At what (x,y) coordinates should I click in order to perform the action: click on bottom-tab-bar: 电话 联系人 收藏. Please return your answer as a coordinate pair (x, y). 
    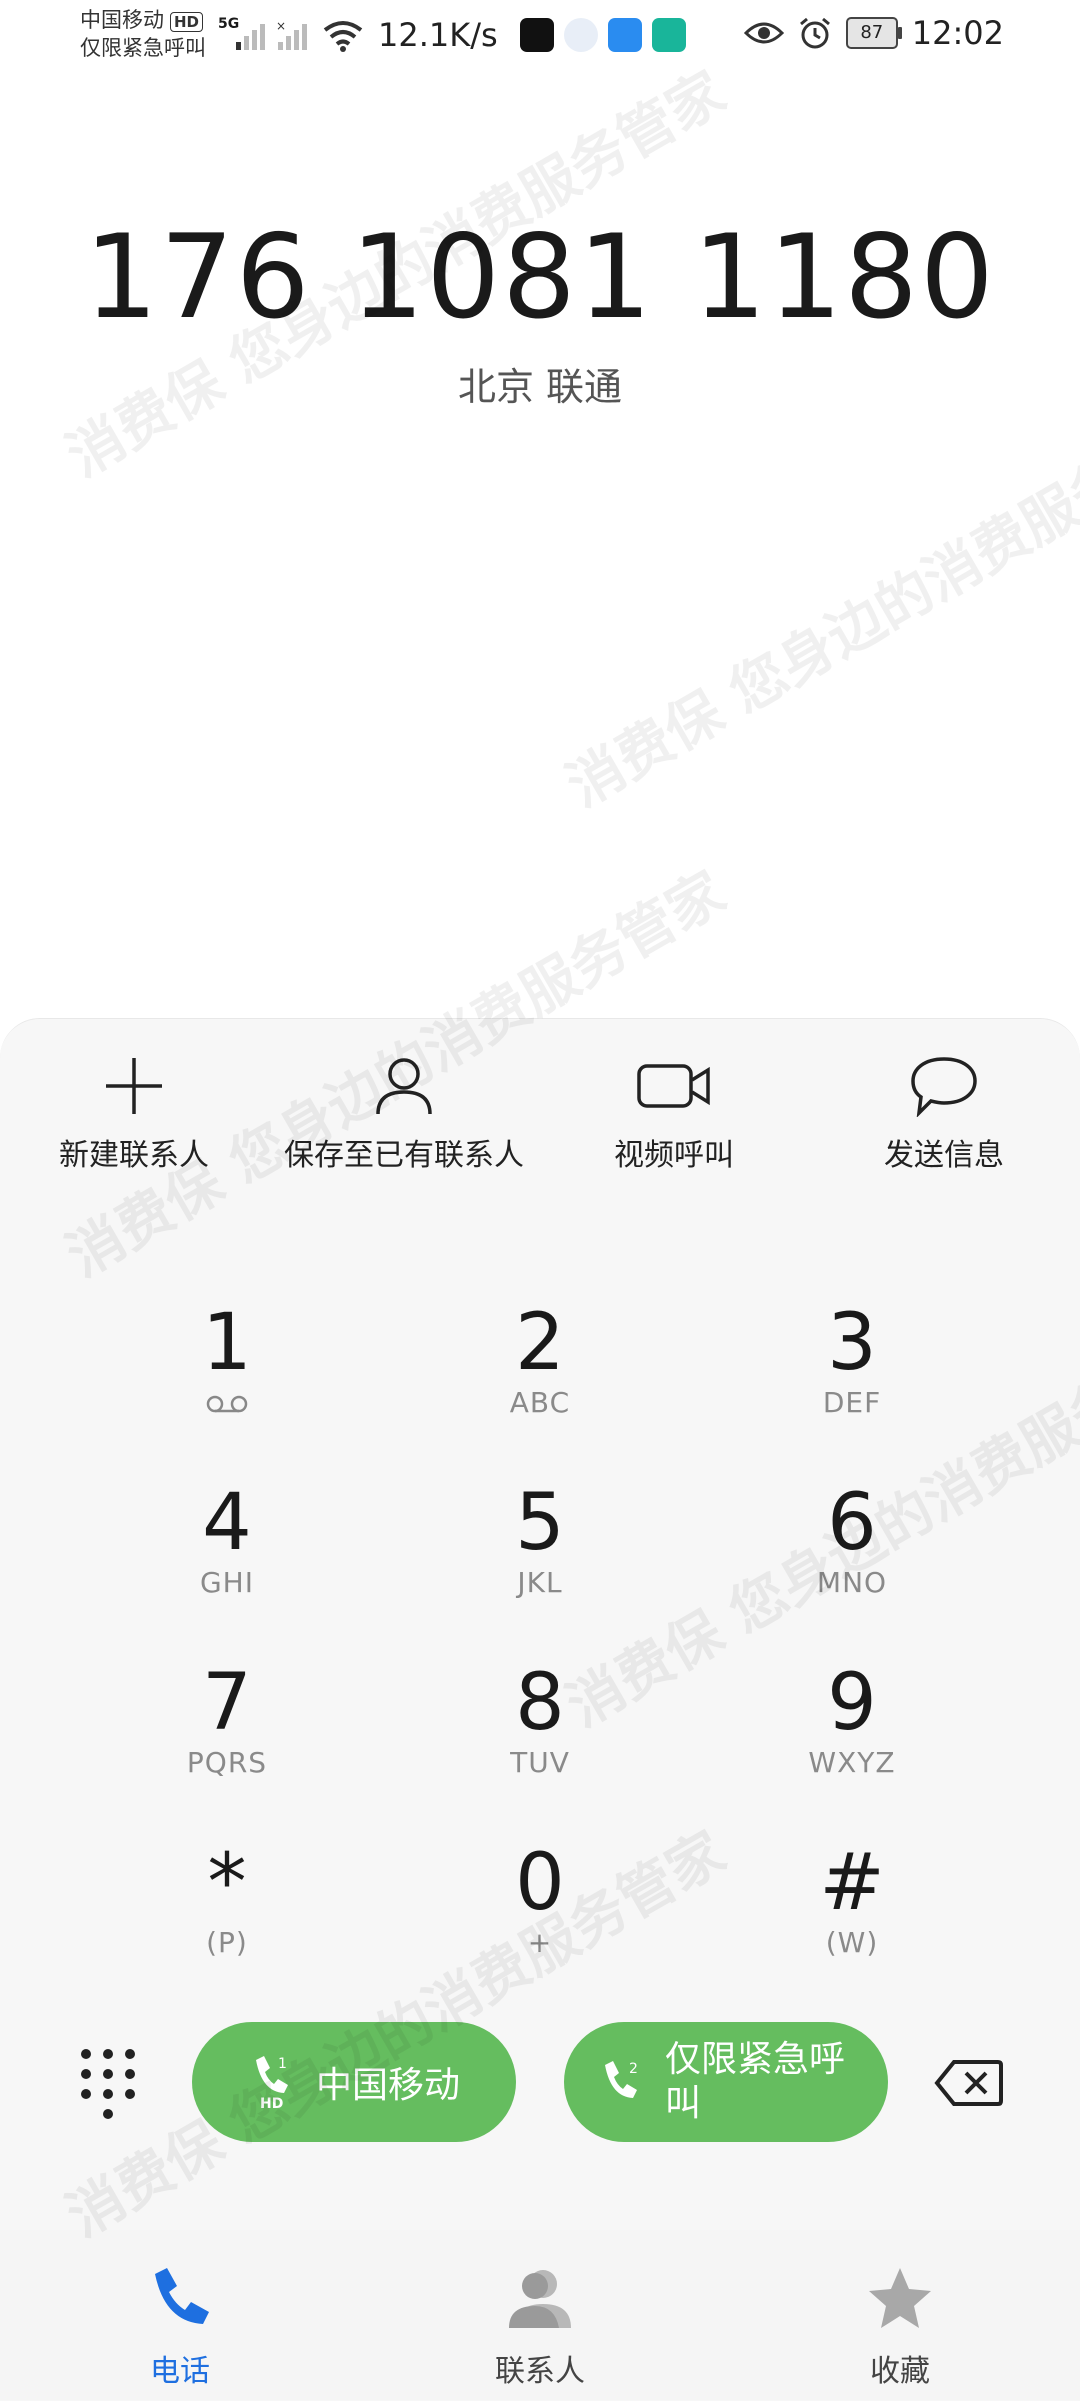
    Looking at the image, I should click on (540, 2315).